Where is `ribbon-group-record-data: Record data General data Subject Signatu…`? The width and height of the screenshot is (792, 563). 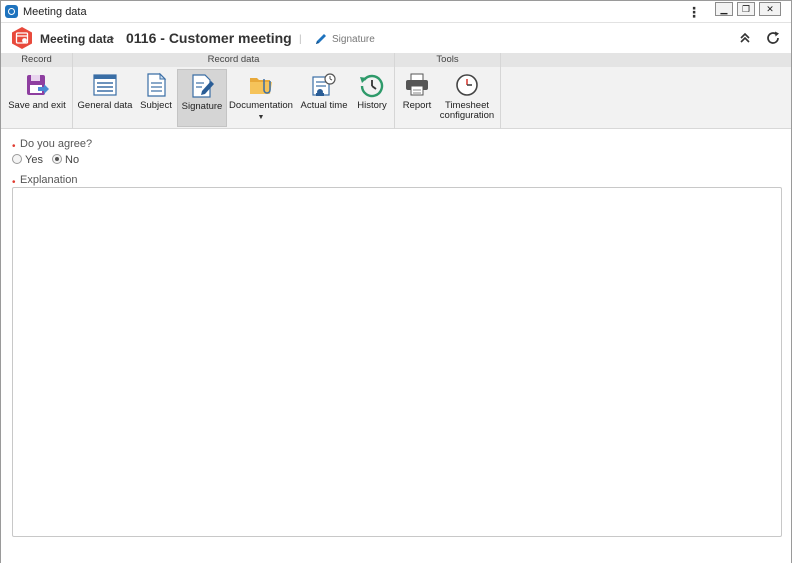
ribbon-group-record-data: Record data General data Subject Signatu… is located at coordinates (234, 91).